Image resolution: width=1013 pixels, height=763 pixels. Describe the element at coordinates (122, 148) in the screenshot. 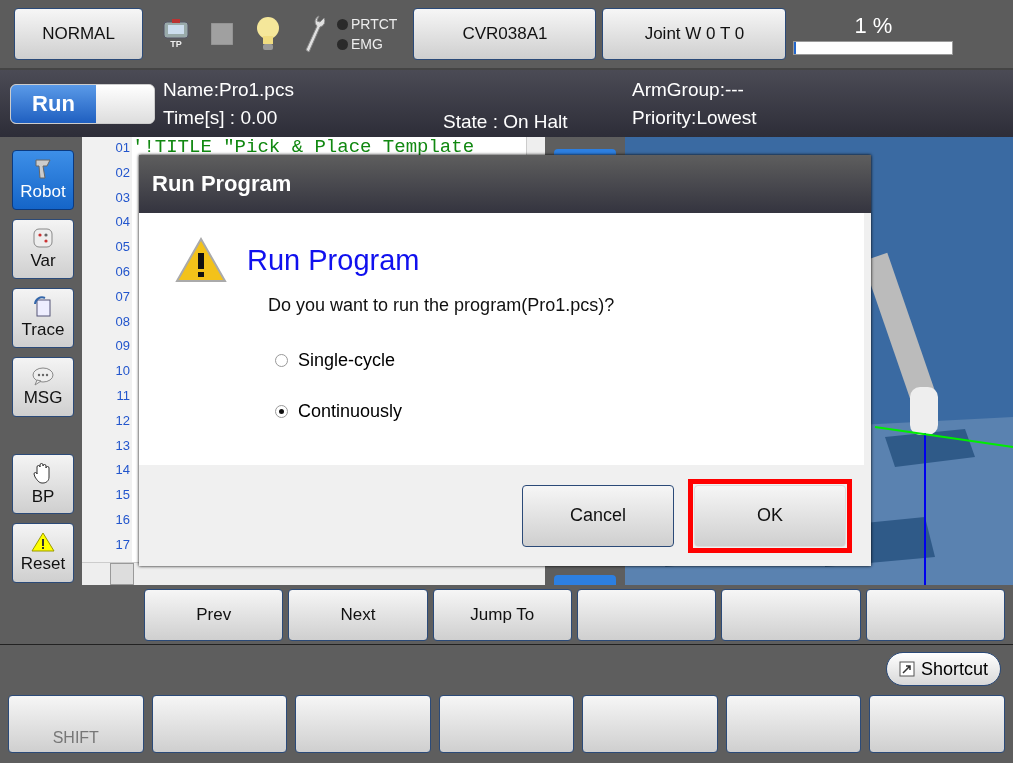

I see `line-number: 01` at that location.